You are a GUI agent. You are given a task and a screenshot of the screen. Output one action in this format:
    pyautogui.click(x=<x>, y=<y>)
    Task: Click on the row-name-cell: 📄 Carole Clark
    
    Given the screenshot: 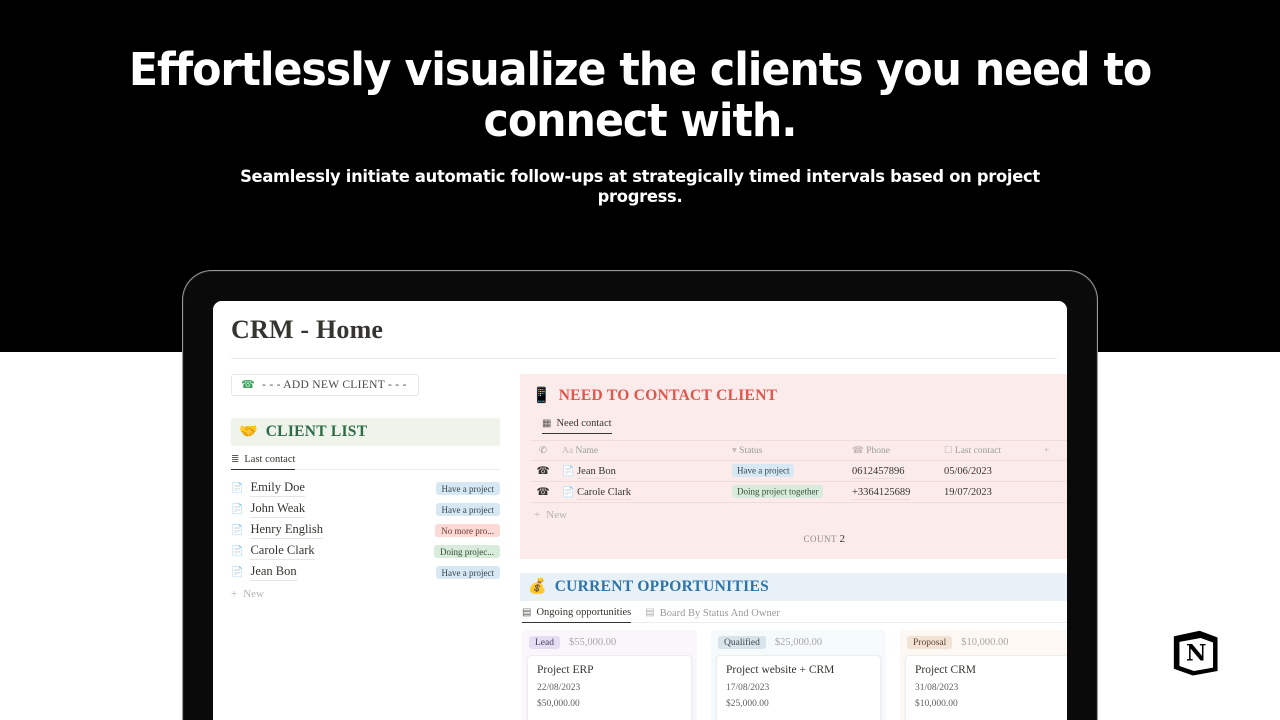 What is the action you would take?
    pyautogui.click(x=641, y=492)
    